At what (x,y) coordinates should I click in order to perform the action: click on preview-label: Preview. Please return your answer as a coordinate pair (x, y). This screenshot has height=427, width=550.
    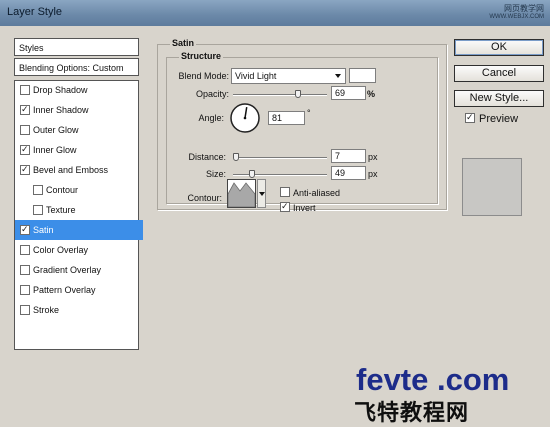
    Looking at the image, I should click on (499, 119).